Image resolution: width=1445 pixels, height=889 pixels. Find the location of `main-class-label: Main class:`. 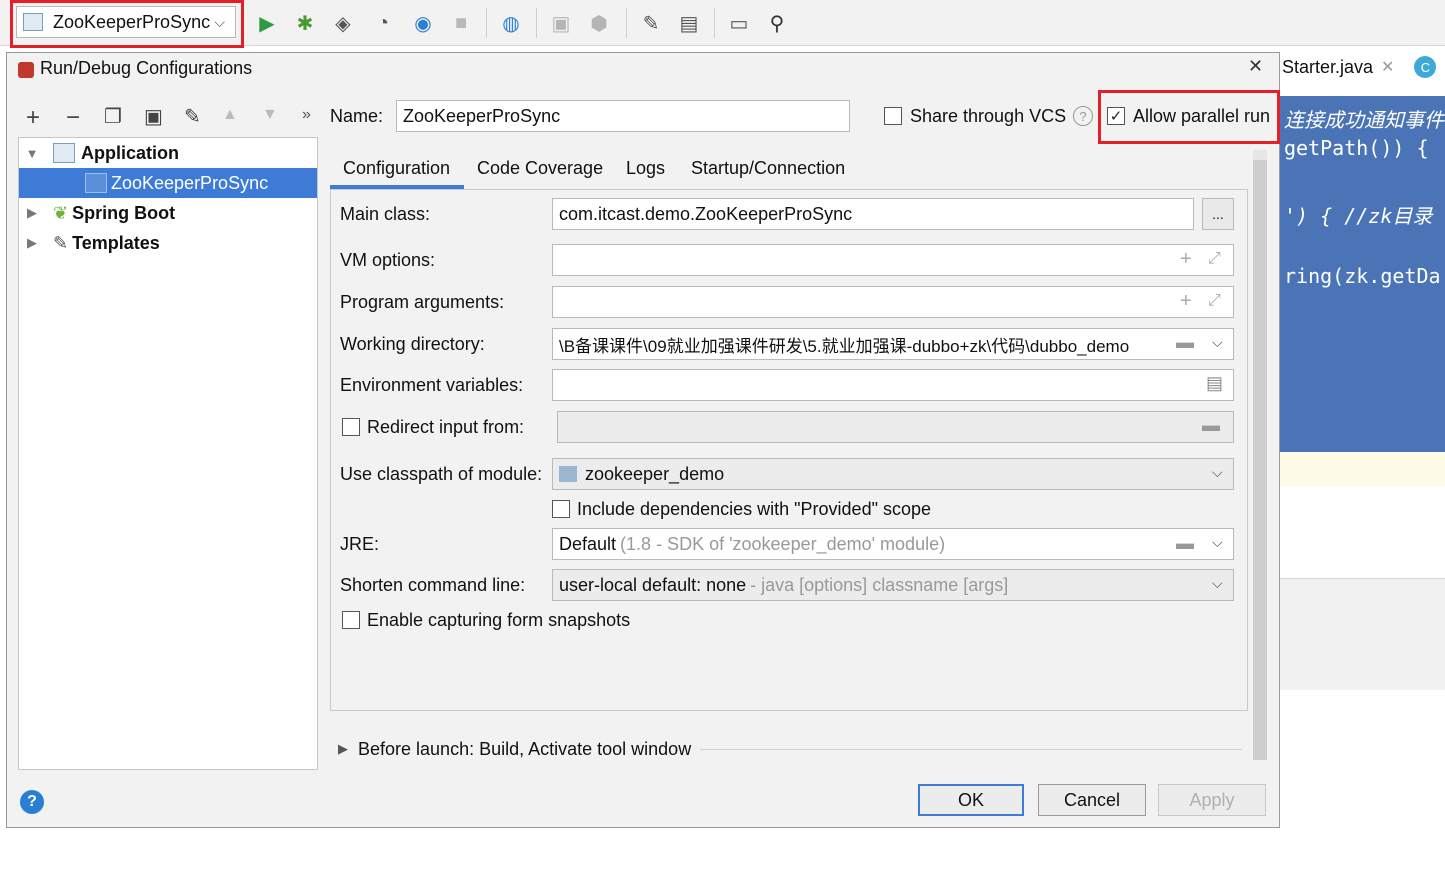

main-class-label: Main class: is located at coordinates (385, 214).